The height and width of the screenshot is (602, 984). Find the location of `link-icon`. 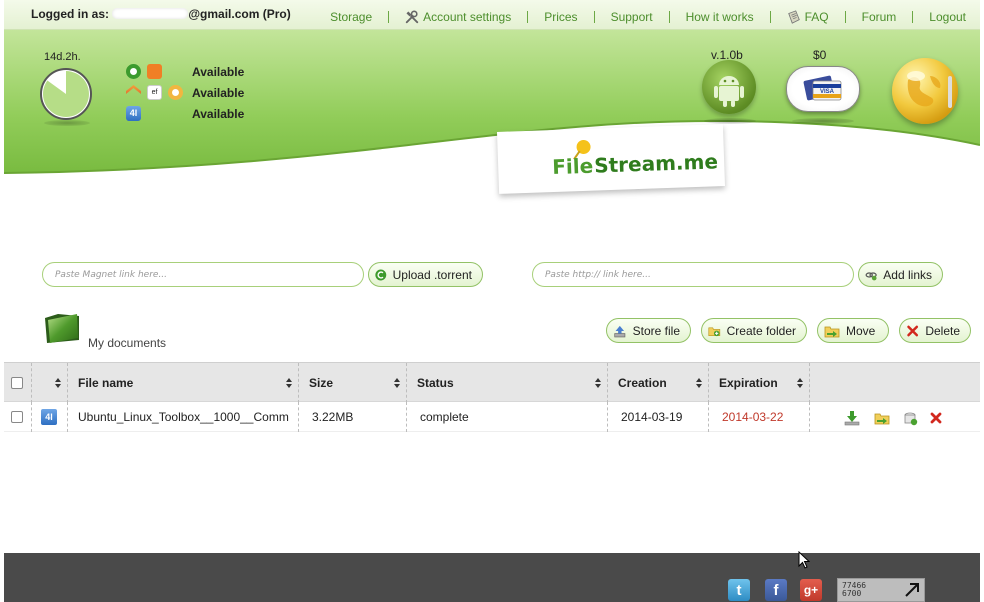

link-icon is located at coordinates (871, 275).